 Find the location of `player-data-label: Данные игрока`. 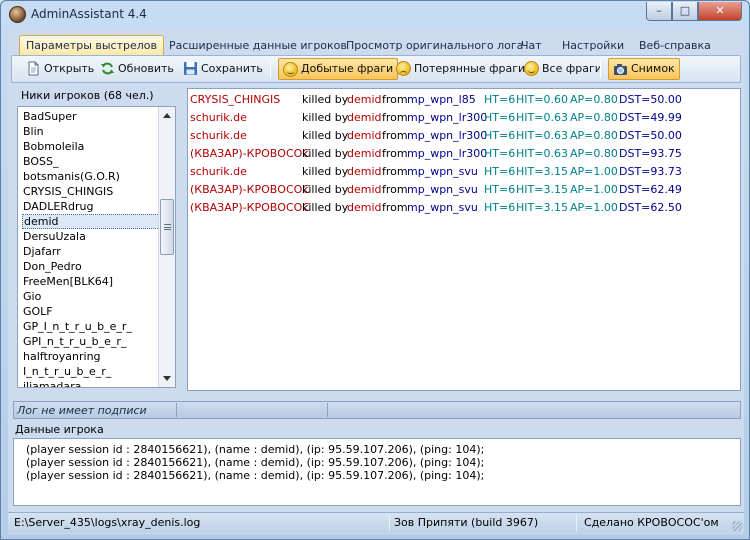

player-data-label: Данные игрока is located at coordinates (59, 429).